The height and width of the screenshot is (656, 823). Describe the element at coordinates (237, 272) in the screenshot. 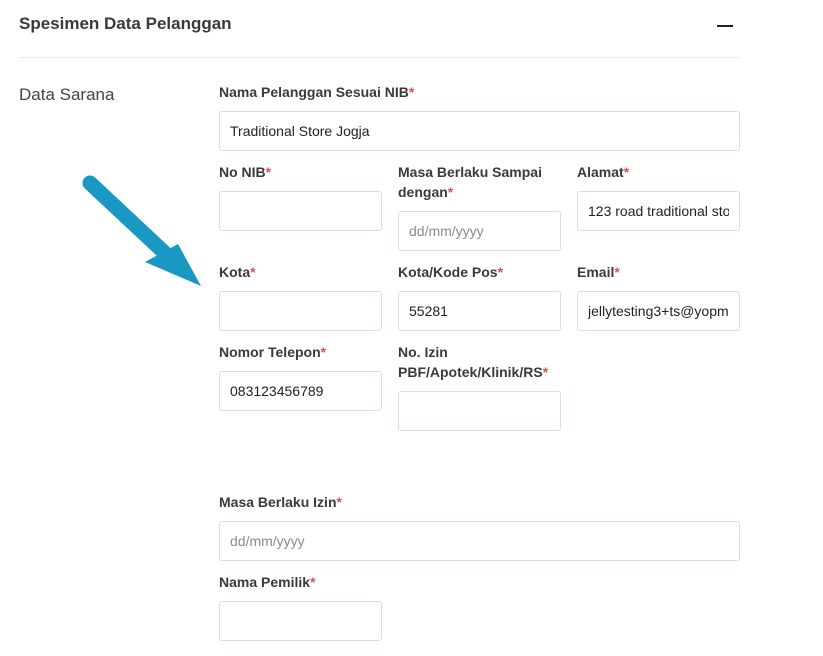

I see `kota-label: Kota*` at that location.